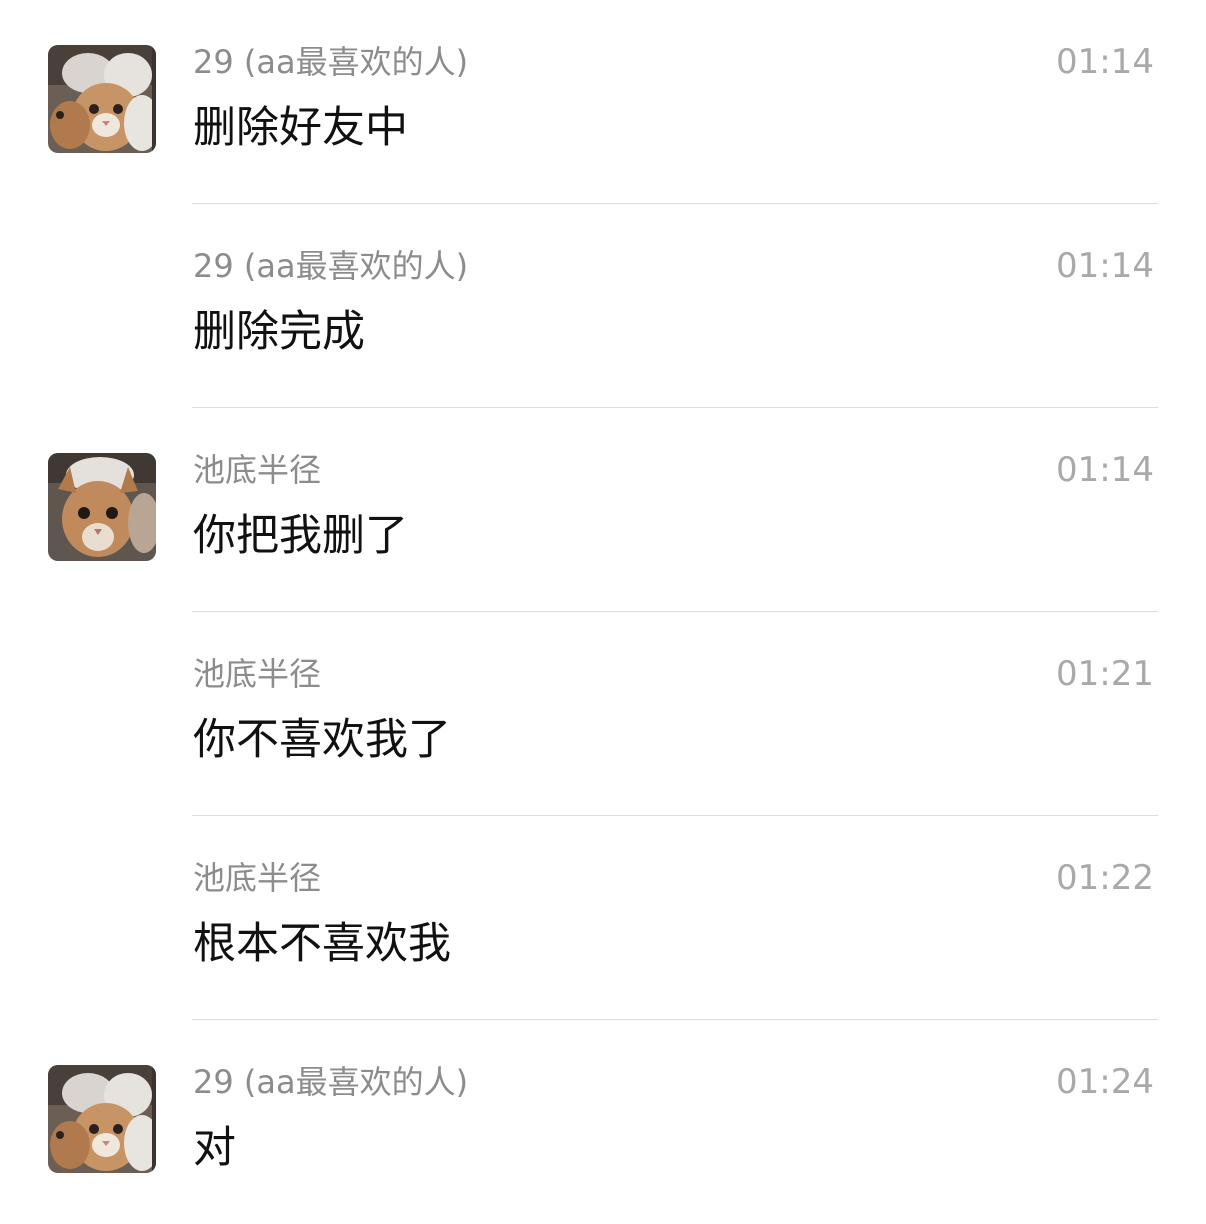 The height and width of the screenshot is (1224, 1206). I want to click on message-time: 01:24, so click(1105, 1082).